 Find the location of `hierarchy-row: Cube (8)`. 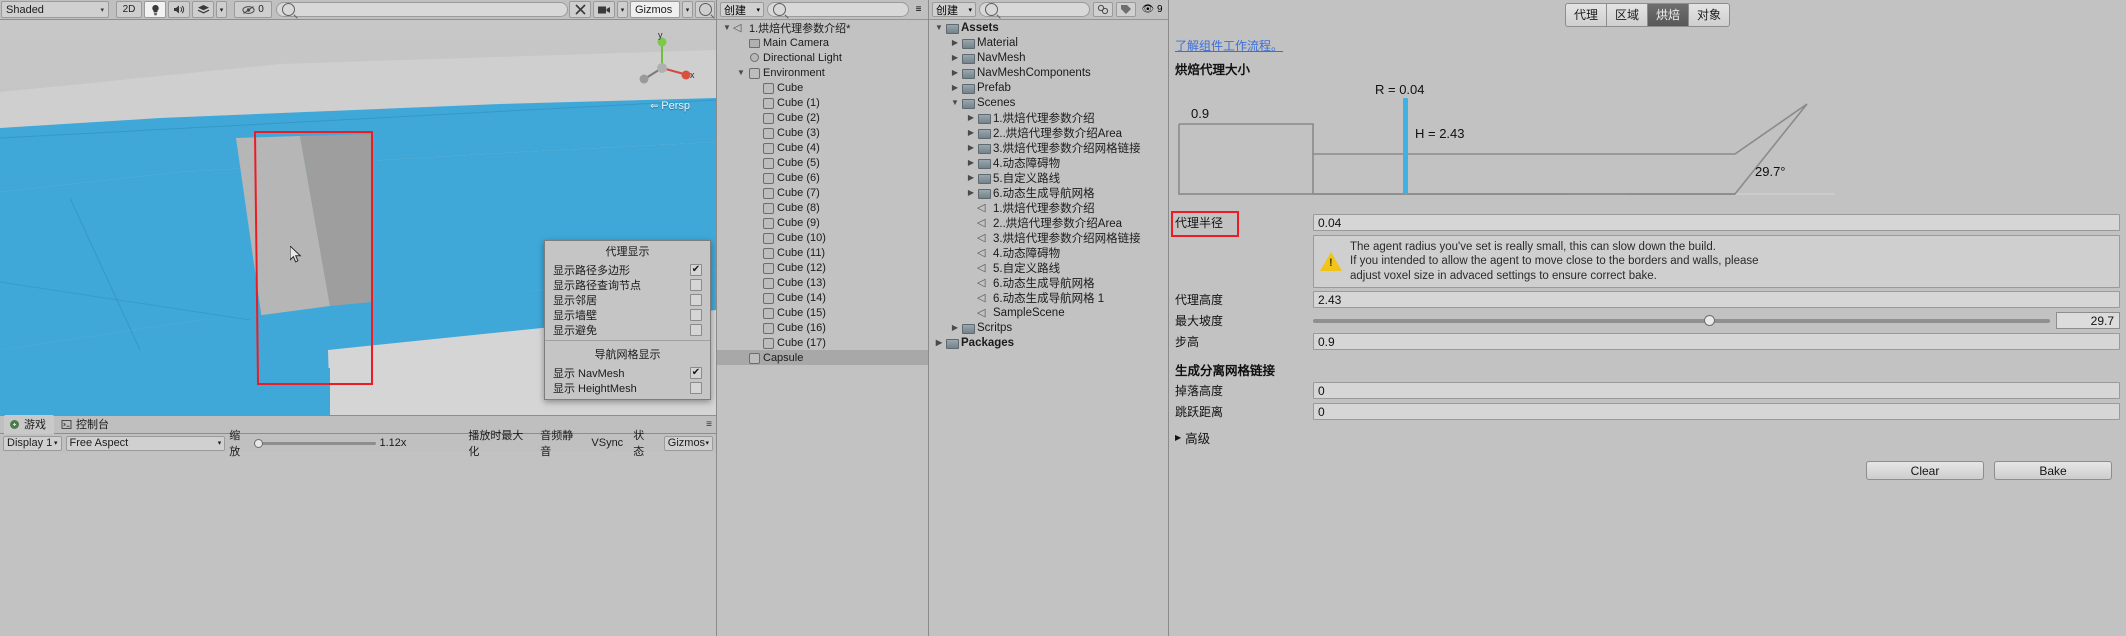

hierarchy-row: Cube (8) is located at coordinates (822, 207).